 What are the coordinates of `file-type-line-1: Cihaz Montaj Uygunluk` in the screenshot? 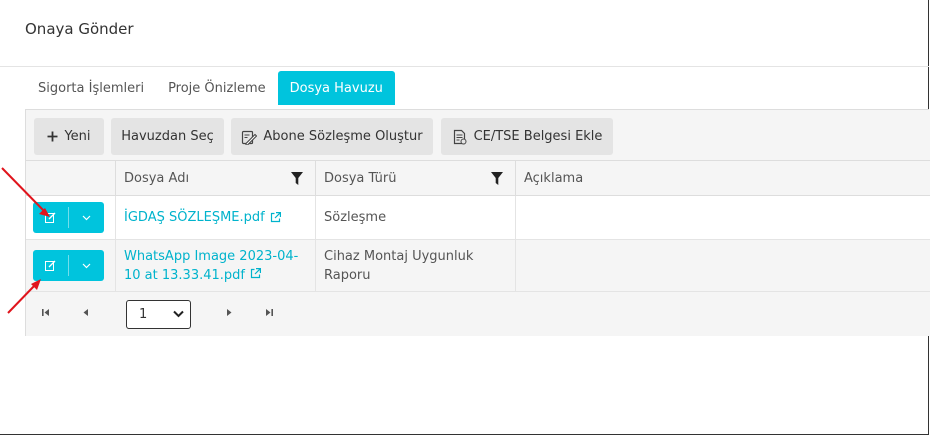 It's located at (399, 256).